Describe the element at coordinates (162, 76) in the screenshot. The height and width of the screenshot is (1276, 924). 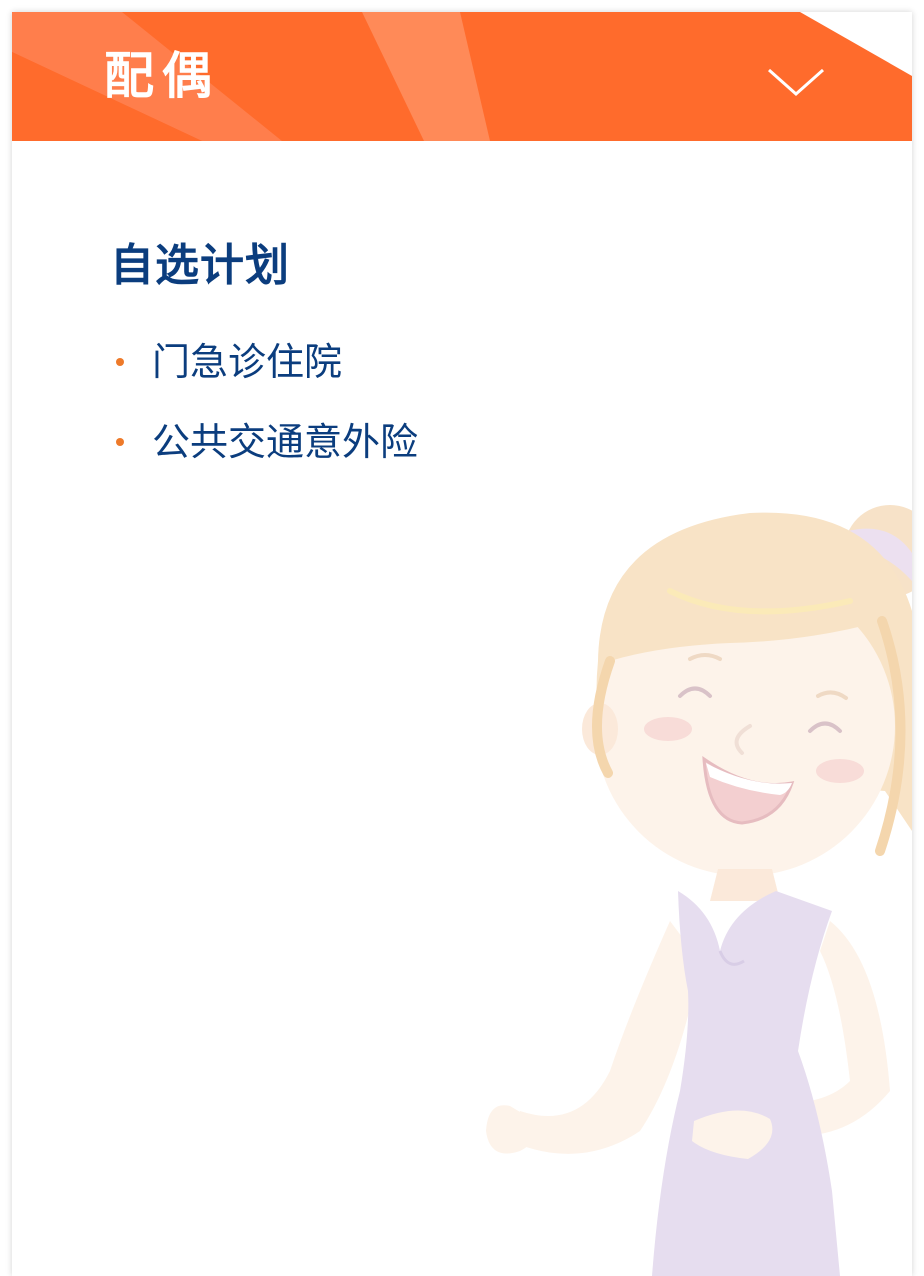
I see `header-title: 配偶` at that location.